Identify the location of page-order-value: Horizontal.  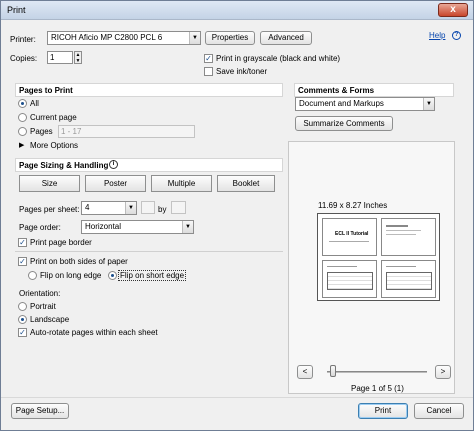
(103, 226).